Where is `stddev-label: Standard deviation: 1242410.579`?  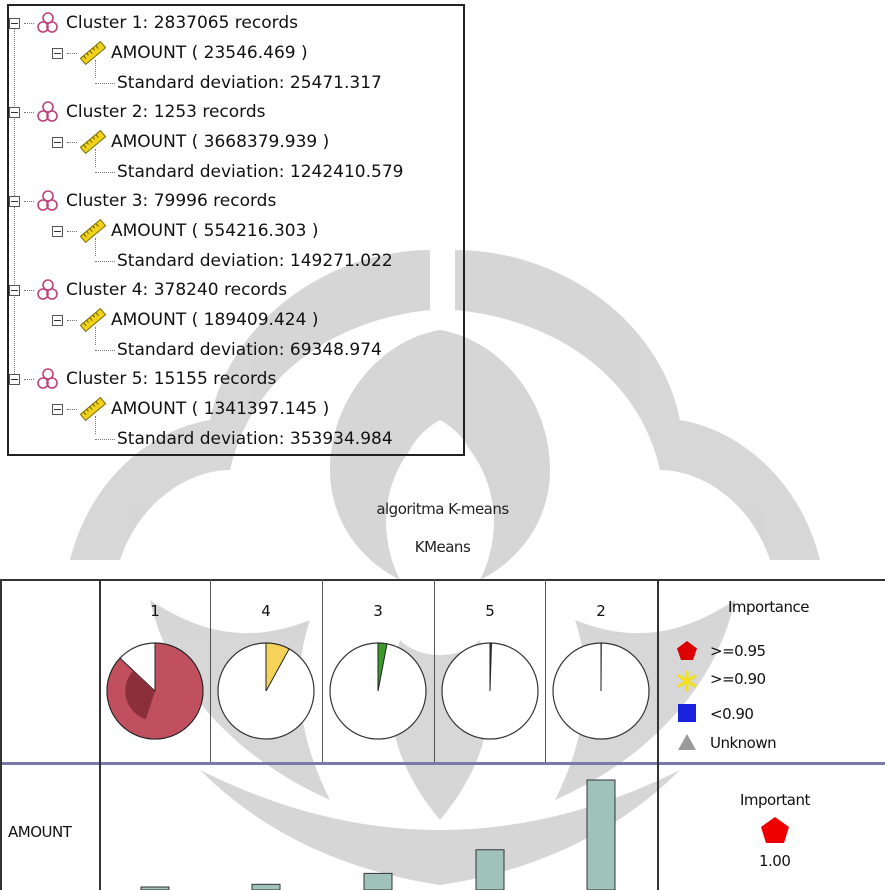
stddev-label: Standard deviation: 1242410.579 is located at coordinates (260, 172).